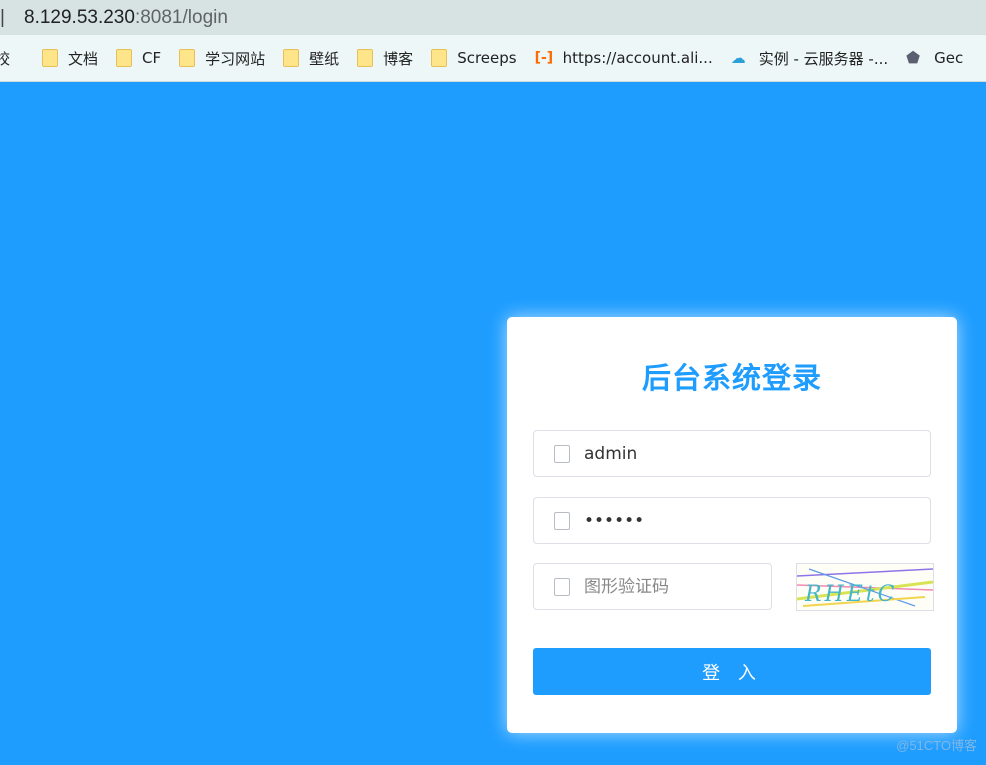 This screenshot has height=765, width=986. I want to click on shield-icon, so click(562, 586).